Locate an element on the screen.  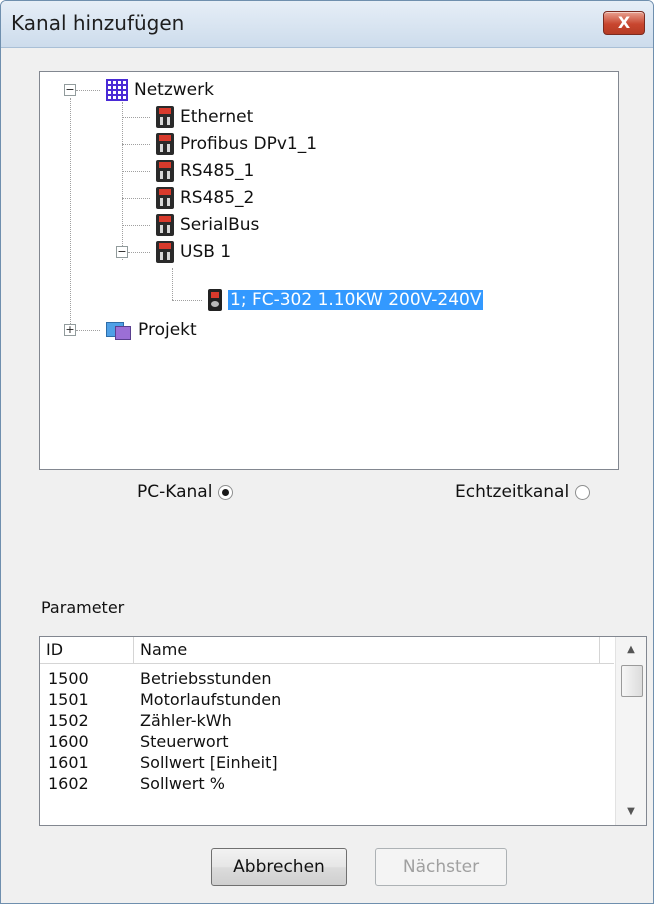
scroll-thumb is located at coordinates (632, 681).